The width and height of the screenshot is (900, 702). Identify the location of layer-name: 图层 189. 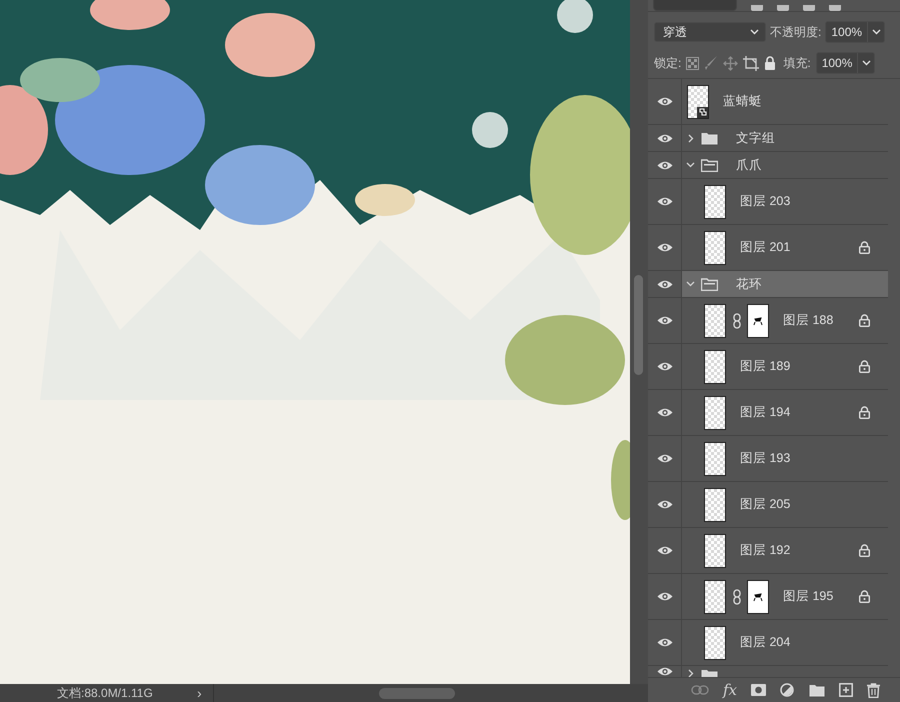
(765, 366).